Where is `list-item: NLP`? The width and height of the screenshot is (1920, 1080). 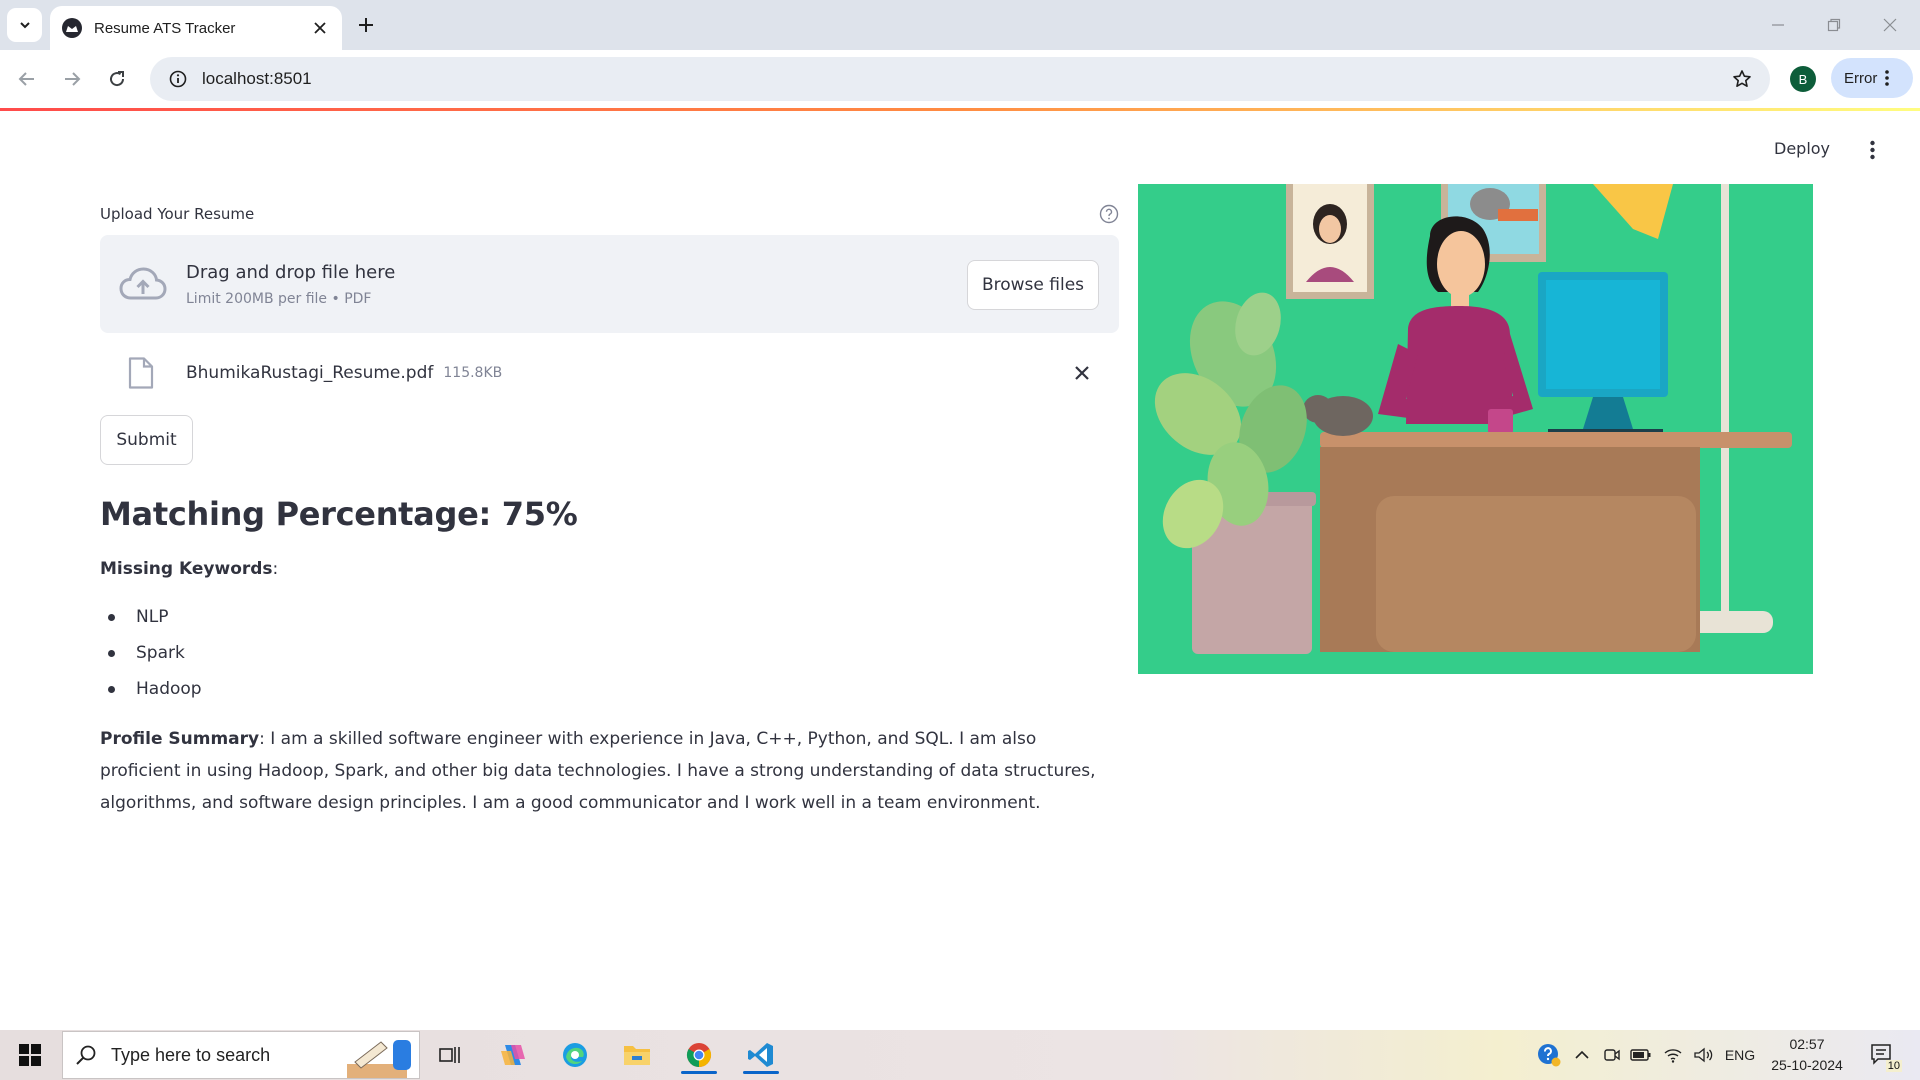 list-item: NLP is located at coordinates (613, 617).